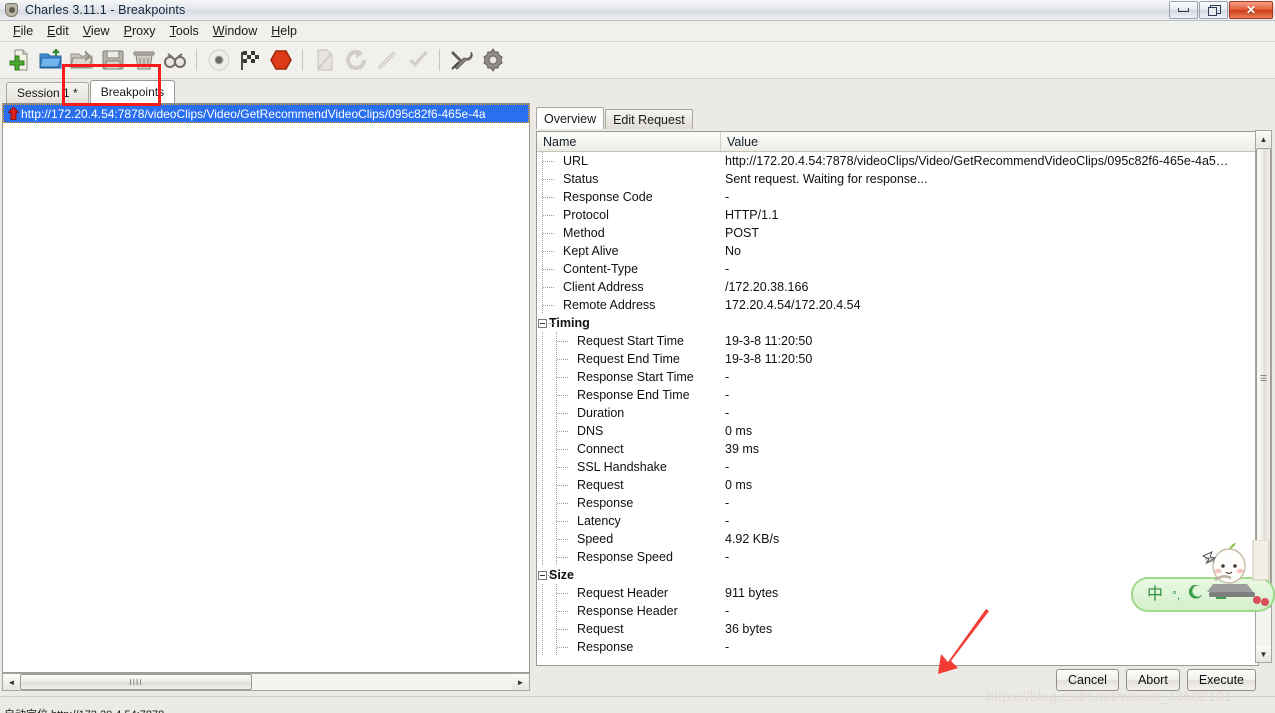 This screenshot has width=1275, height=713. I want to click on title-bar: Charles 3.11.1 - Breakpoints ✕, so click(637, 10).